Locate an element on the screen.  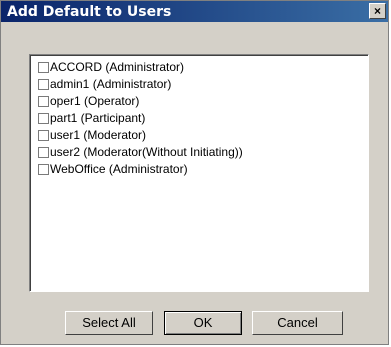
close-button: × is located at coordinates (377, 11).